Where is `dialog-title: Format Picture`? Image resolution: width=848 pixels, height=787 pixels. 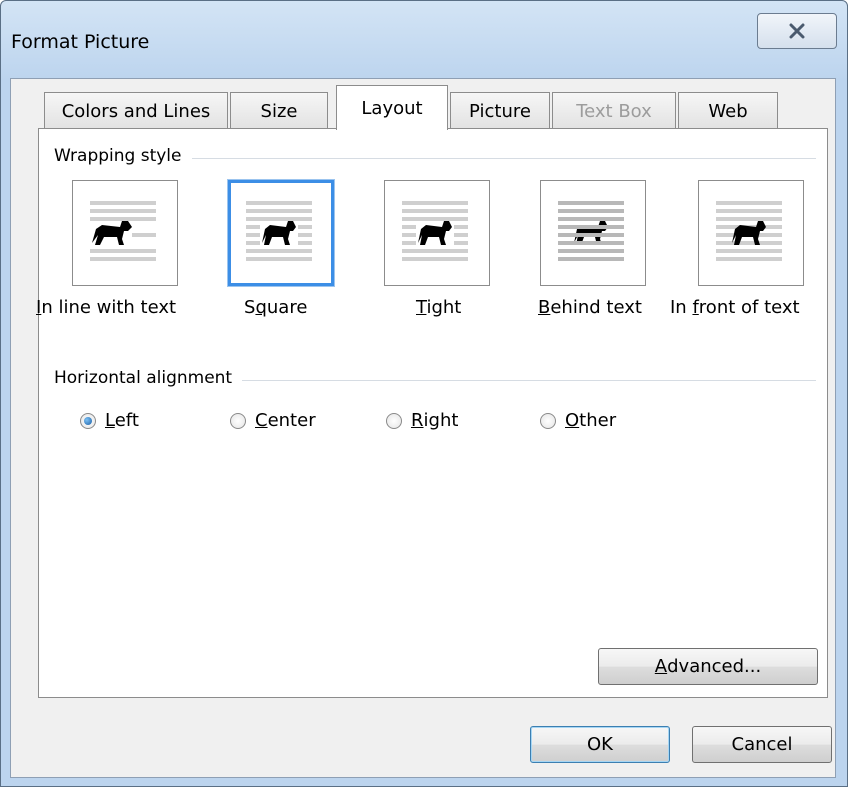
dialog-title: Format Picture is located at coordinates (80, 42).